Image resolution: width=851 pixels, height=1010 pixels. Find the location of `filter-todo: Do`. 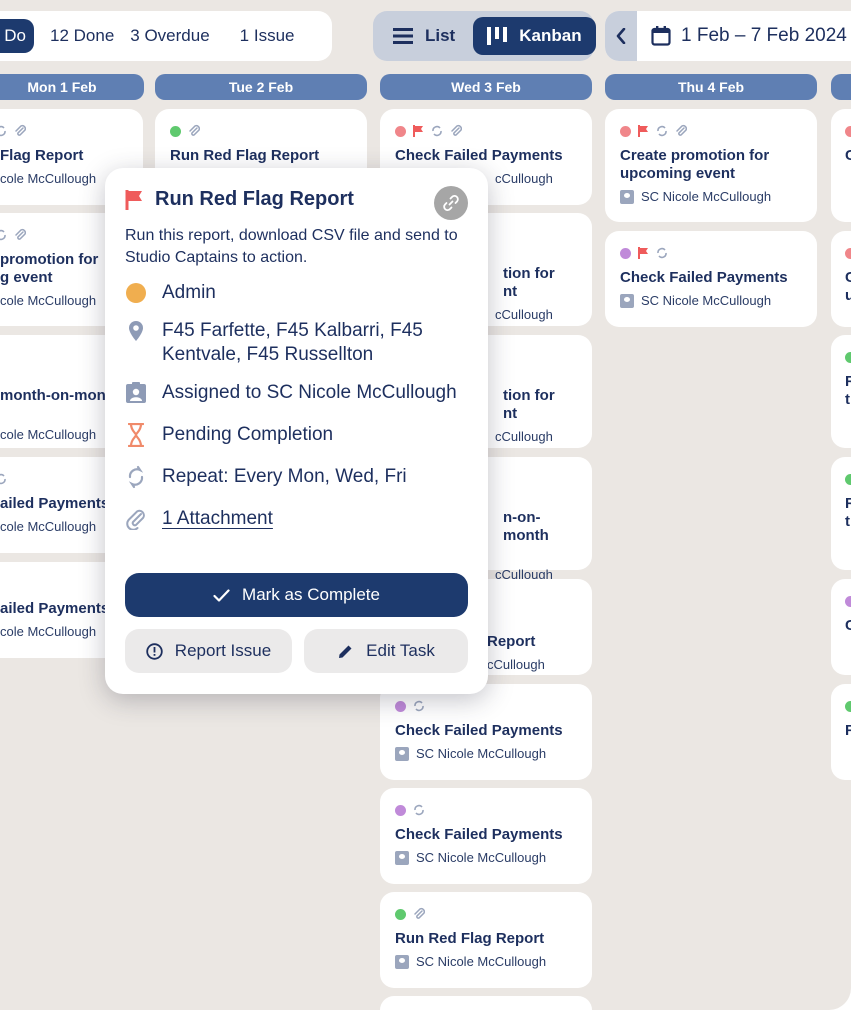

filter-todo: Do is located at coordinates (17, 36).